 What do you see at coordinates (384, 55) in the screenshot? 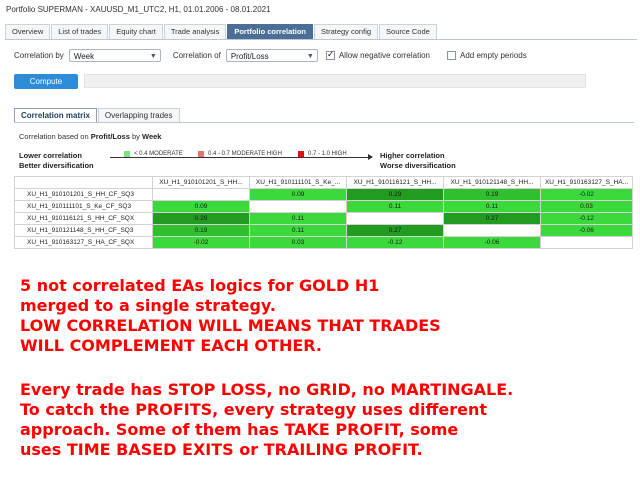
I see `allow-negative-label: Allow negative correlation` at bounding box center [384, 55].